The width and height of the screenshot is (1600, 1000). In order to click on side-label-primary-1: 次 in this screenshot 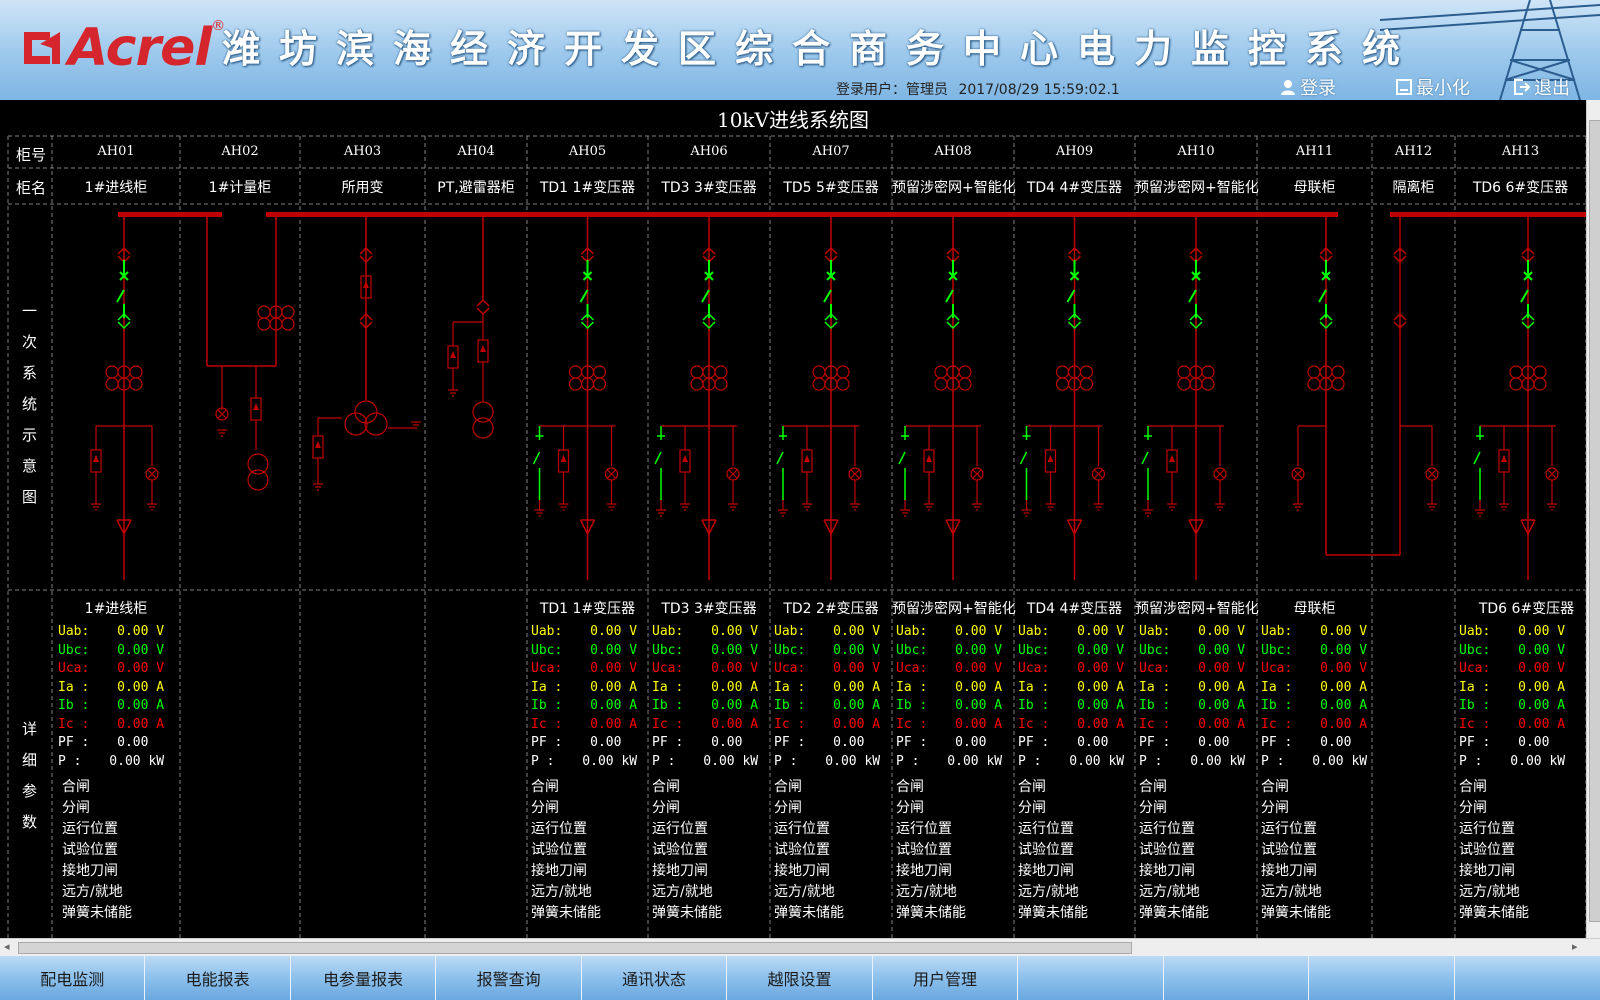, I will do `click(30, 342)`.